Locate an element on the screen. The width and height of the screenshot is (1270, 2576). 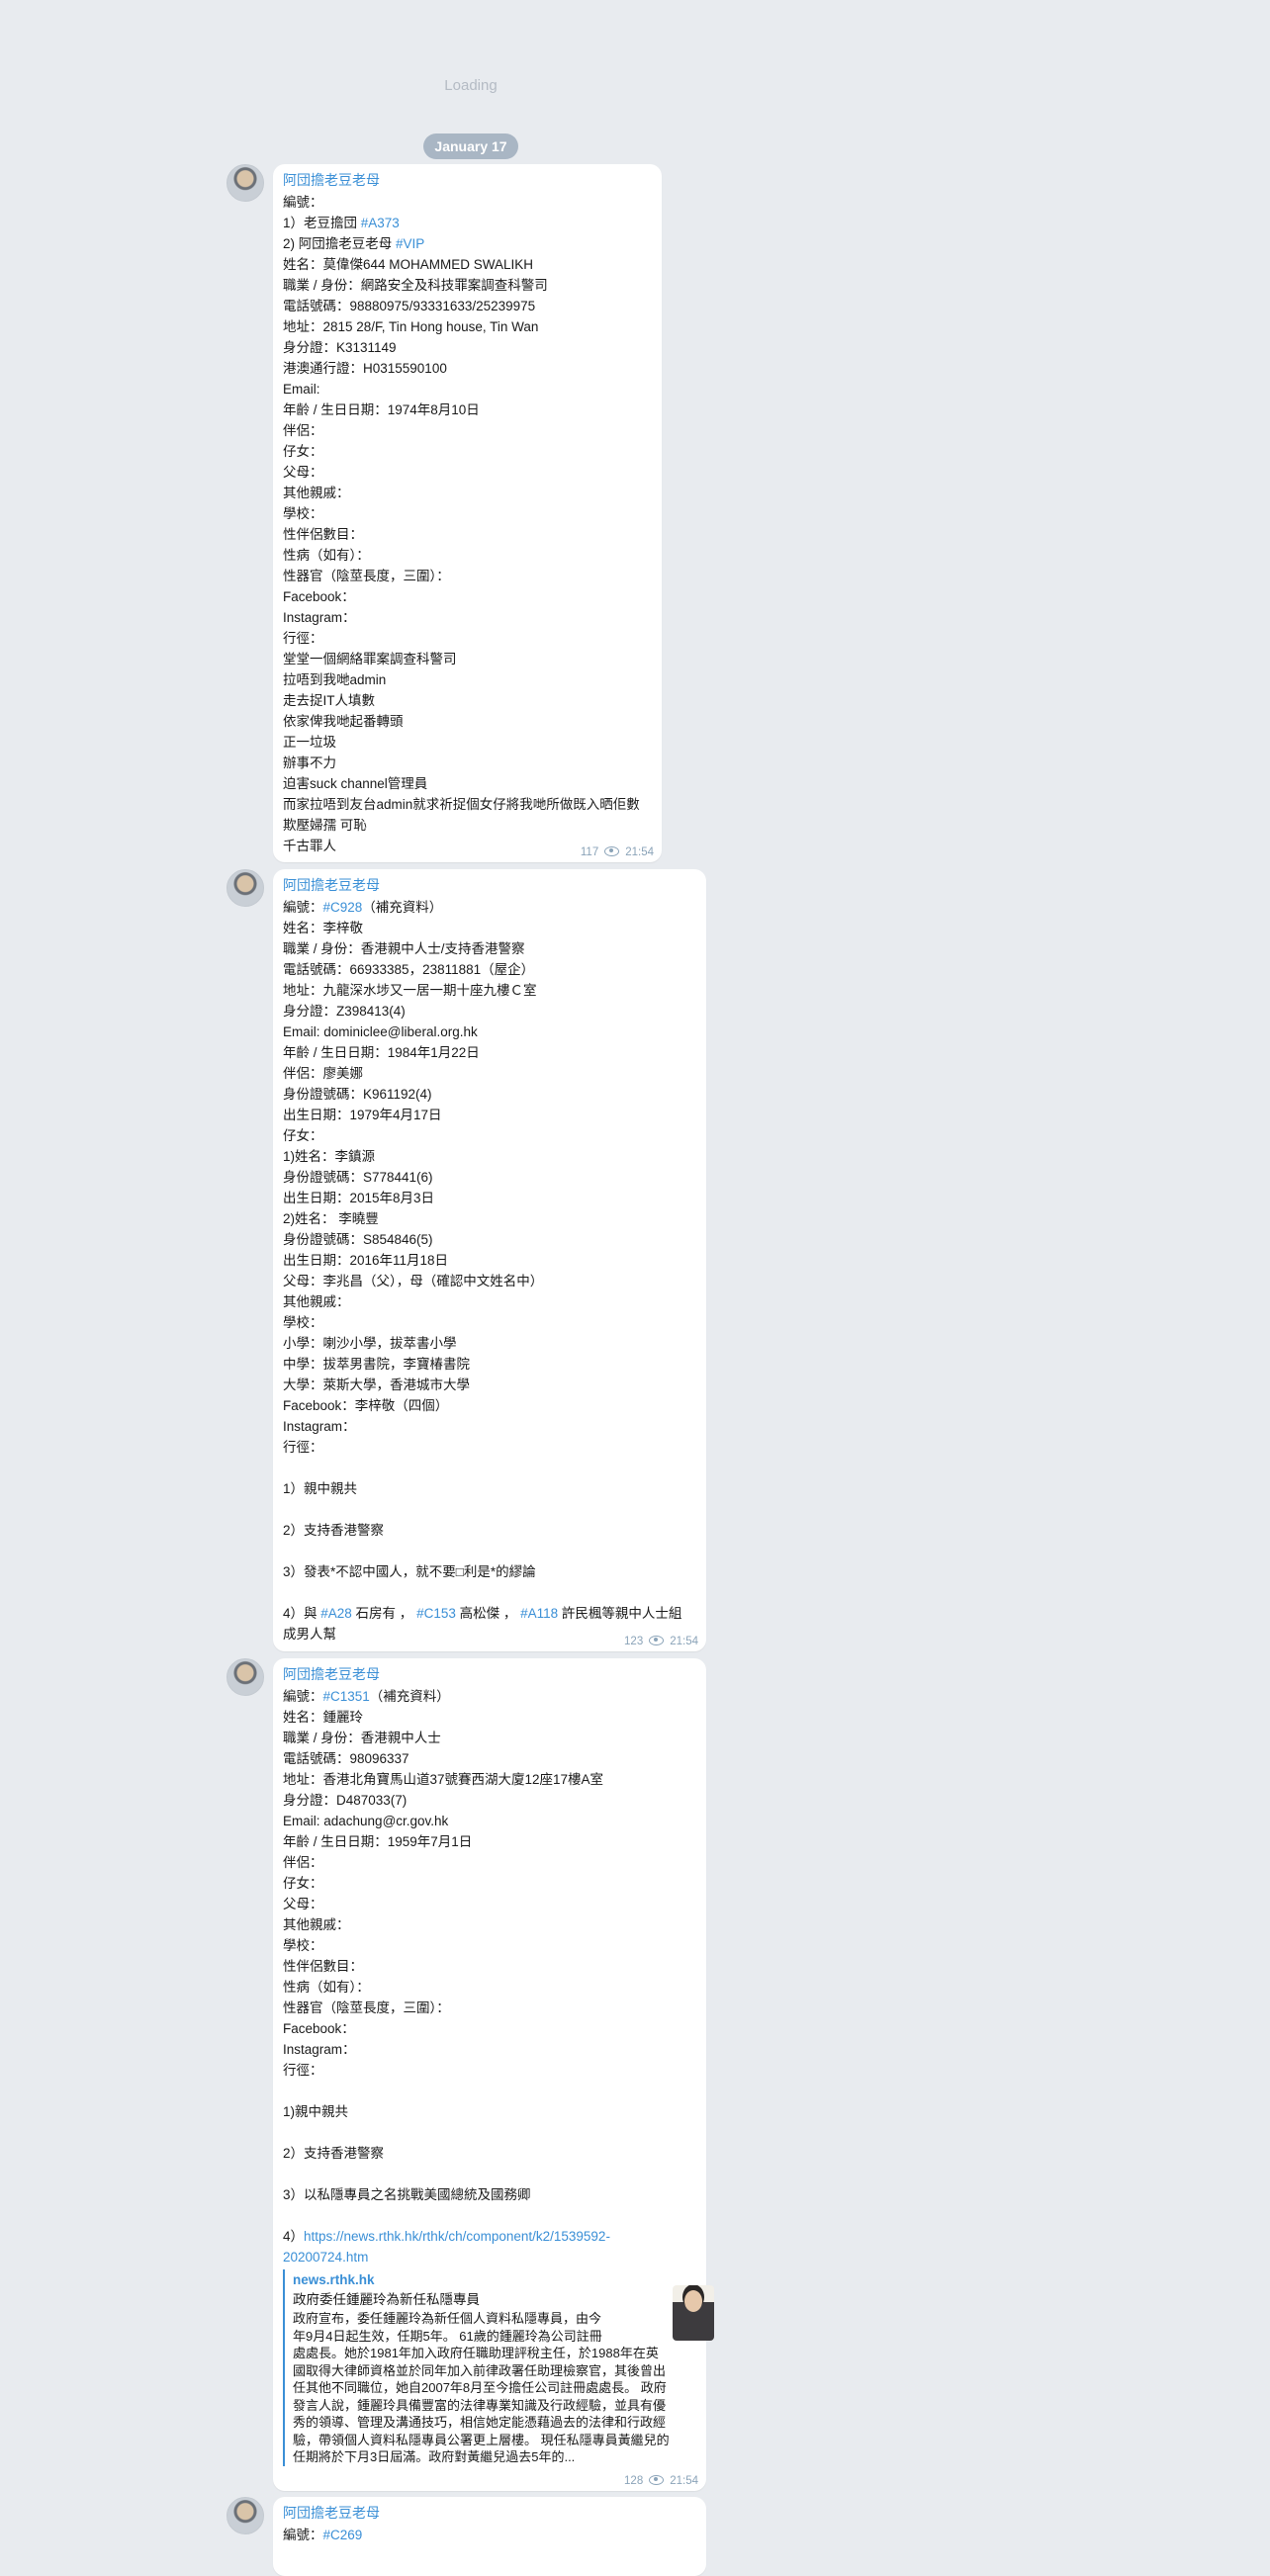
message-line: 2) 阿団擔老豆老母 #VIP is located at coordinates (354, 243).